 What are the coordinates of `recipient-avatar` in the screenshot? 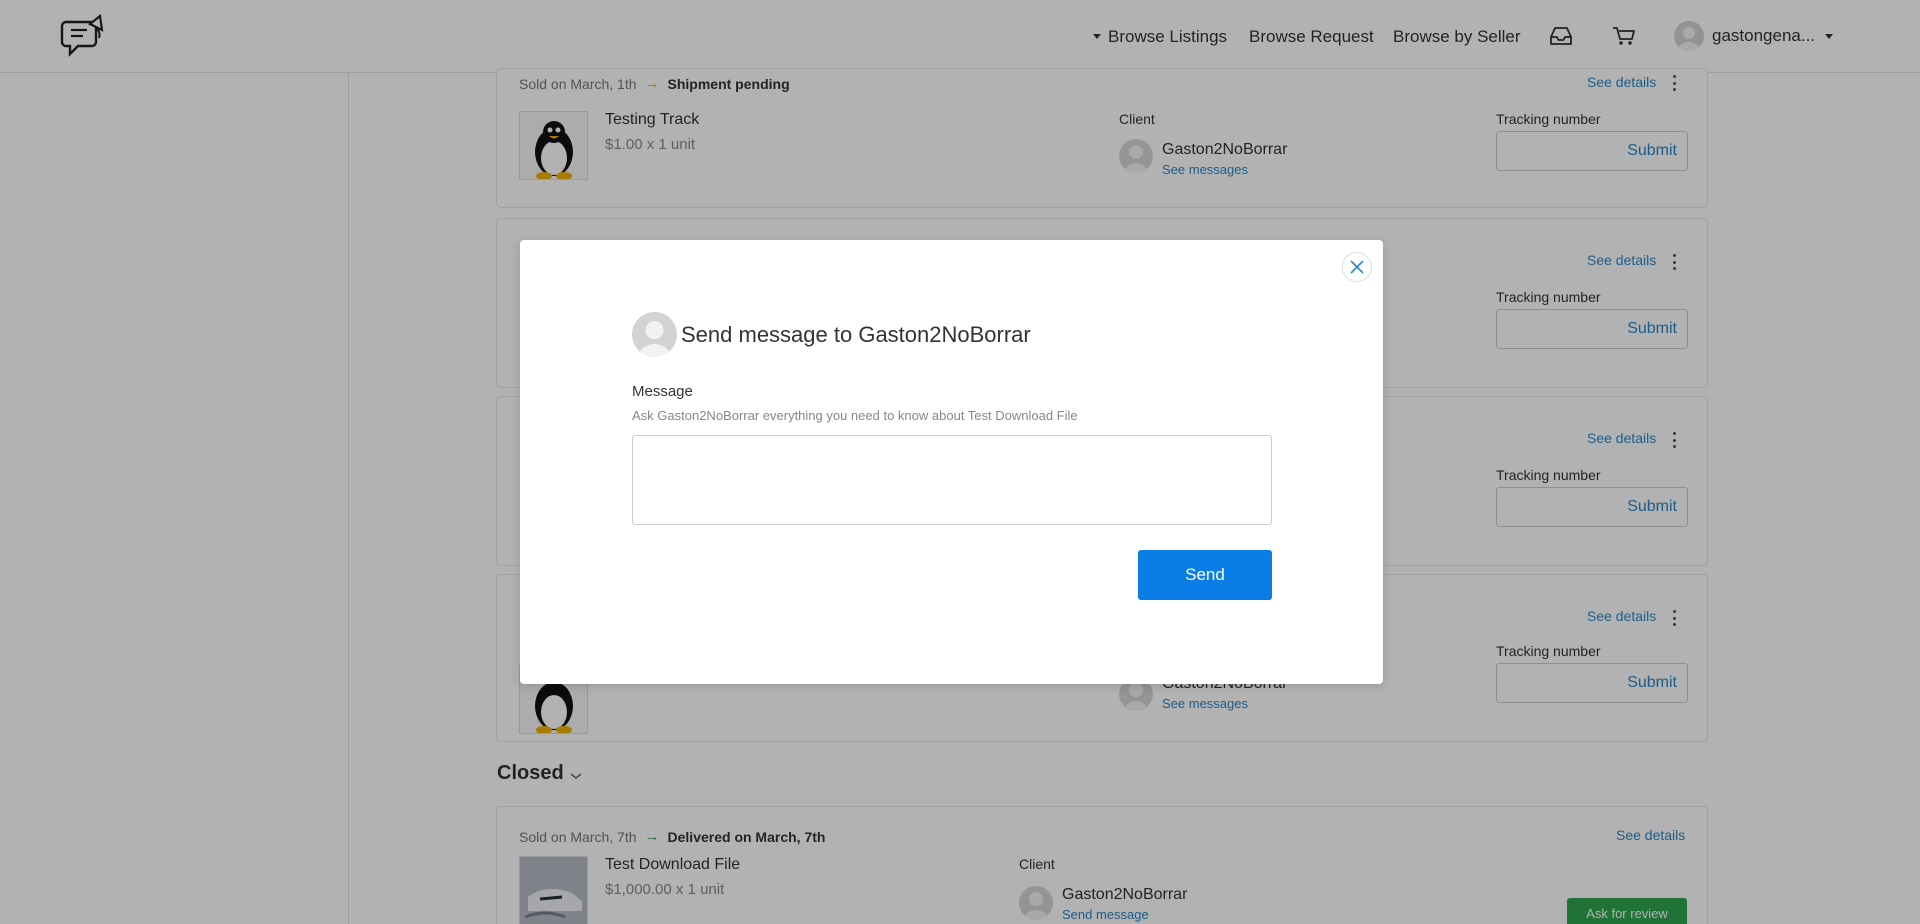 It's located at (654, 334).